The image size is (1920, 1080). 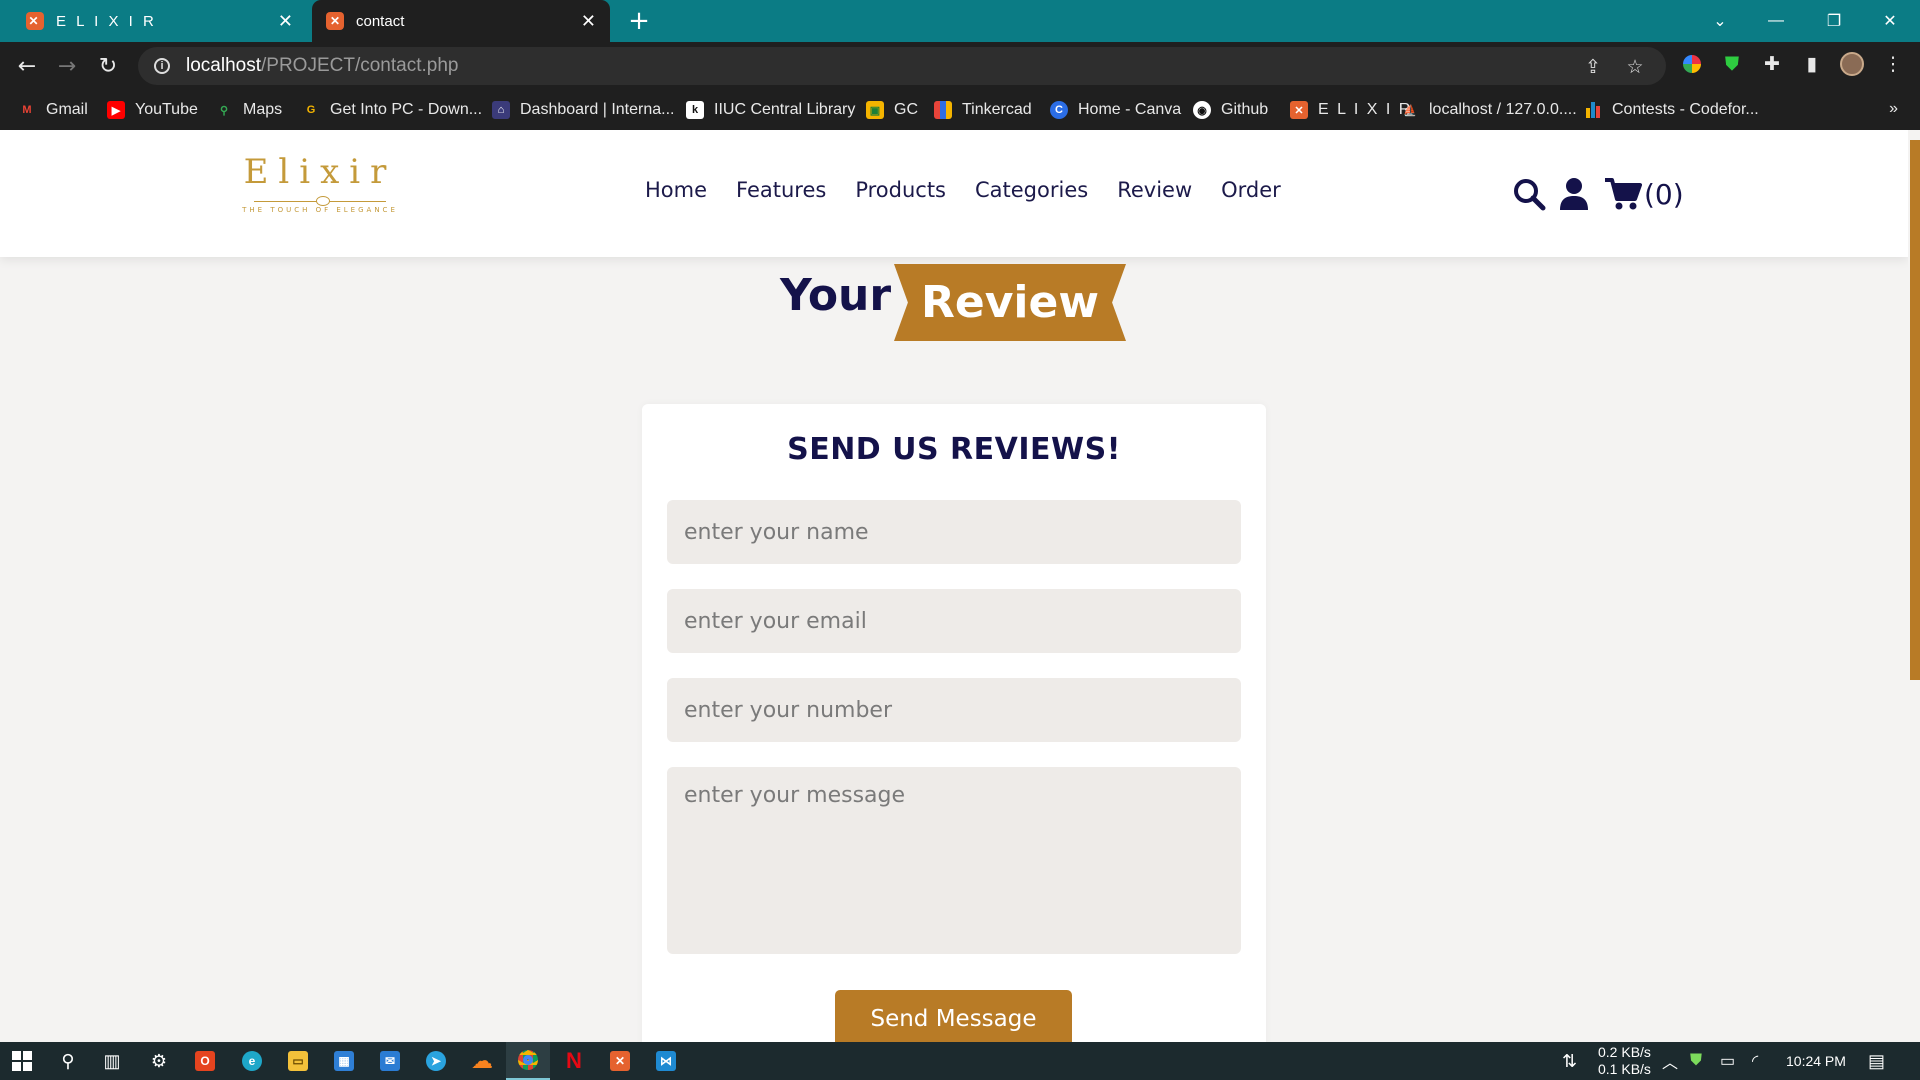 What do you see at coordinates (1624, 1052) in the screenshot?
I see `net-down-speed: 0.2 KB/s` at bounding box center [1624, 1052].